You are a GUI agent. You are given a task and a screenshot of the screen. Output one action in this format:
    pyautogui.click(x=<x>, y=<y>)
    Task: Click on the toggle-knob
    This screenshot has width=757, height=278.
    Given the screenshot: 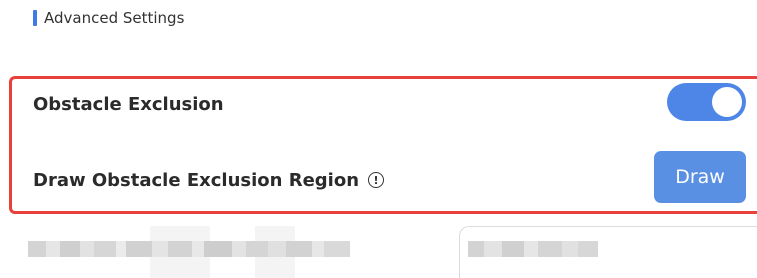 What is the action you would take?
    pyautogui.click(x=727, y=102)
    